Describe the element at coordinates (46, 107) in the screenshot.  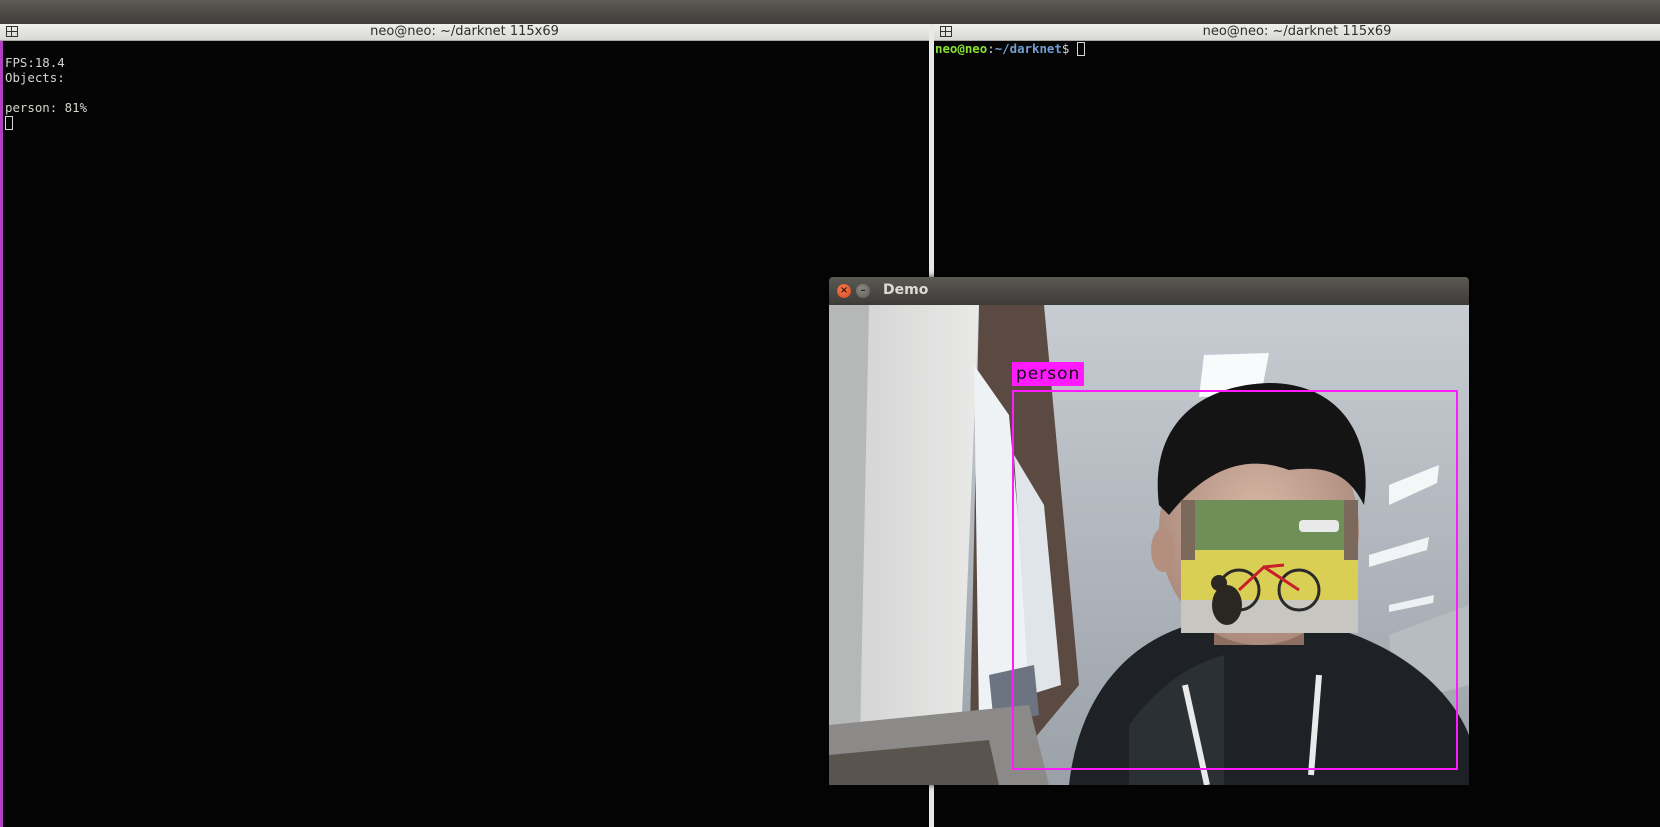
I see `terminal-line-detection: person: 81%` at that location.